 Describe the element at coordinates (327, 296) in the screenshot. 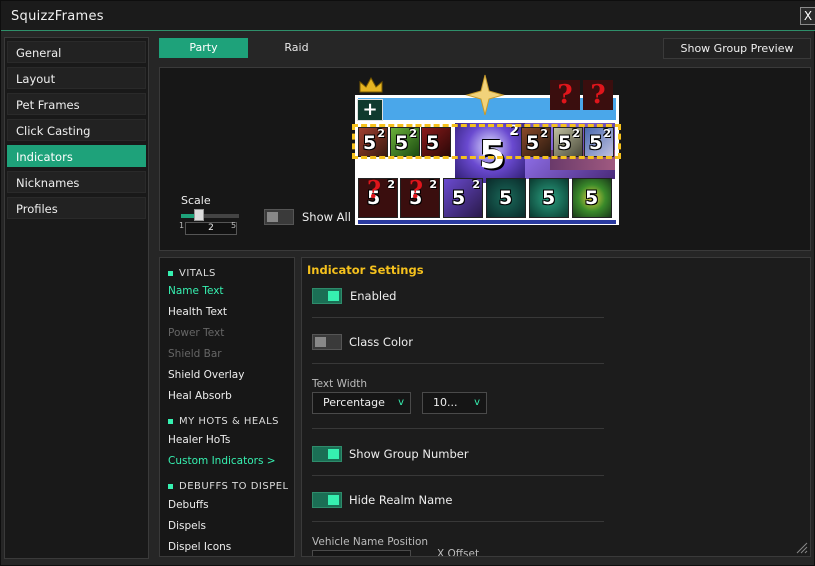

I see `enabled-toggle` at that location.